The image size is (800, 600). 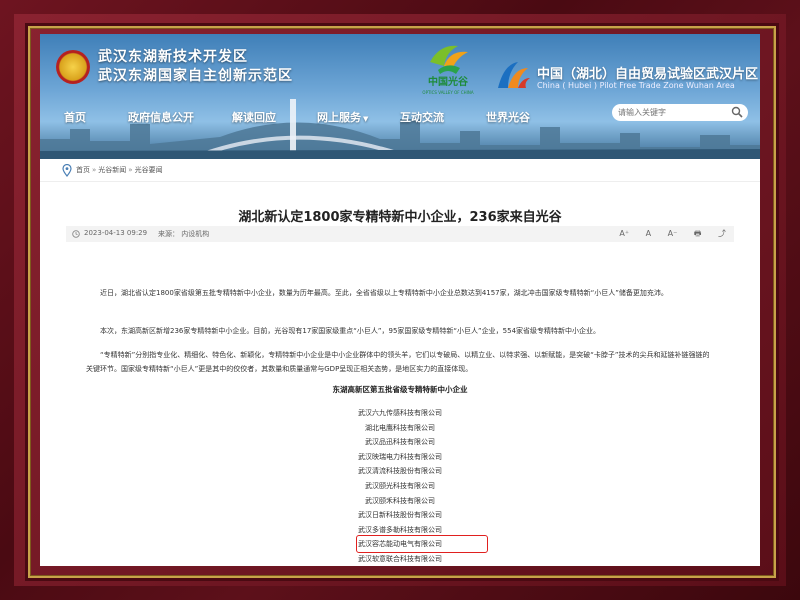 What do you see at coordinates (149, 170) in the screenshot?
I see `breadcrumb-headlines: 光谷要闻` at bounding box center [149, 170].